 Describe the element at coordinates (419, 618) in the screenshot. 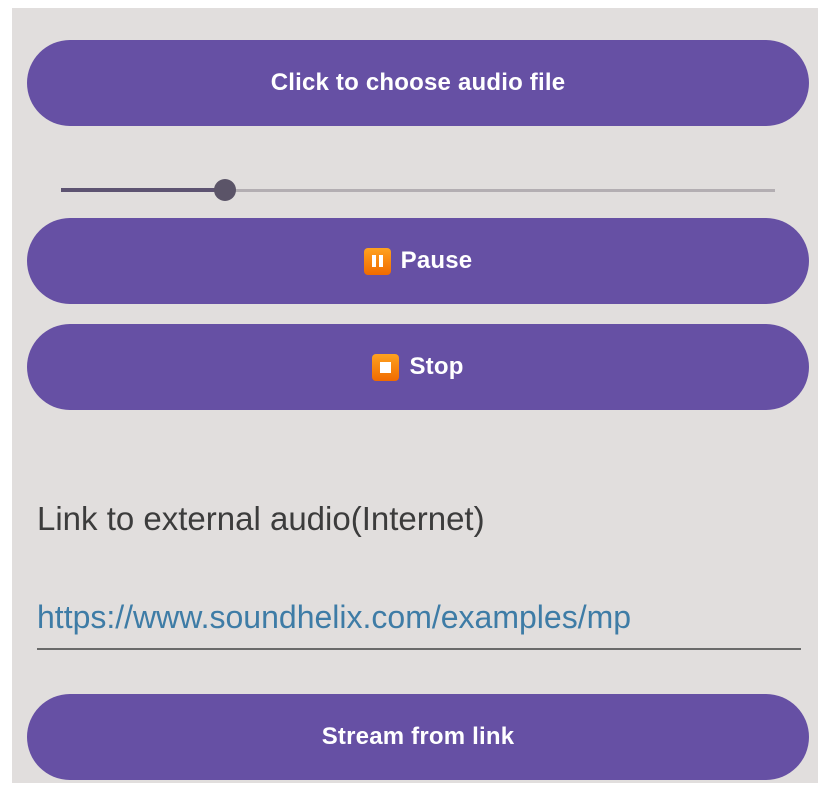

I see `audio-url-input` at that location.